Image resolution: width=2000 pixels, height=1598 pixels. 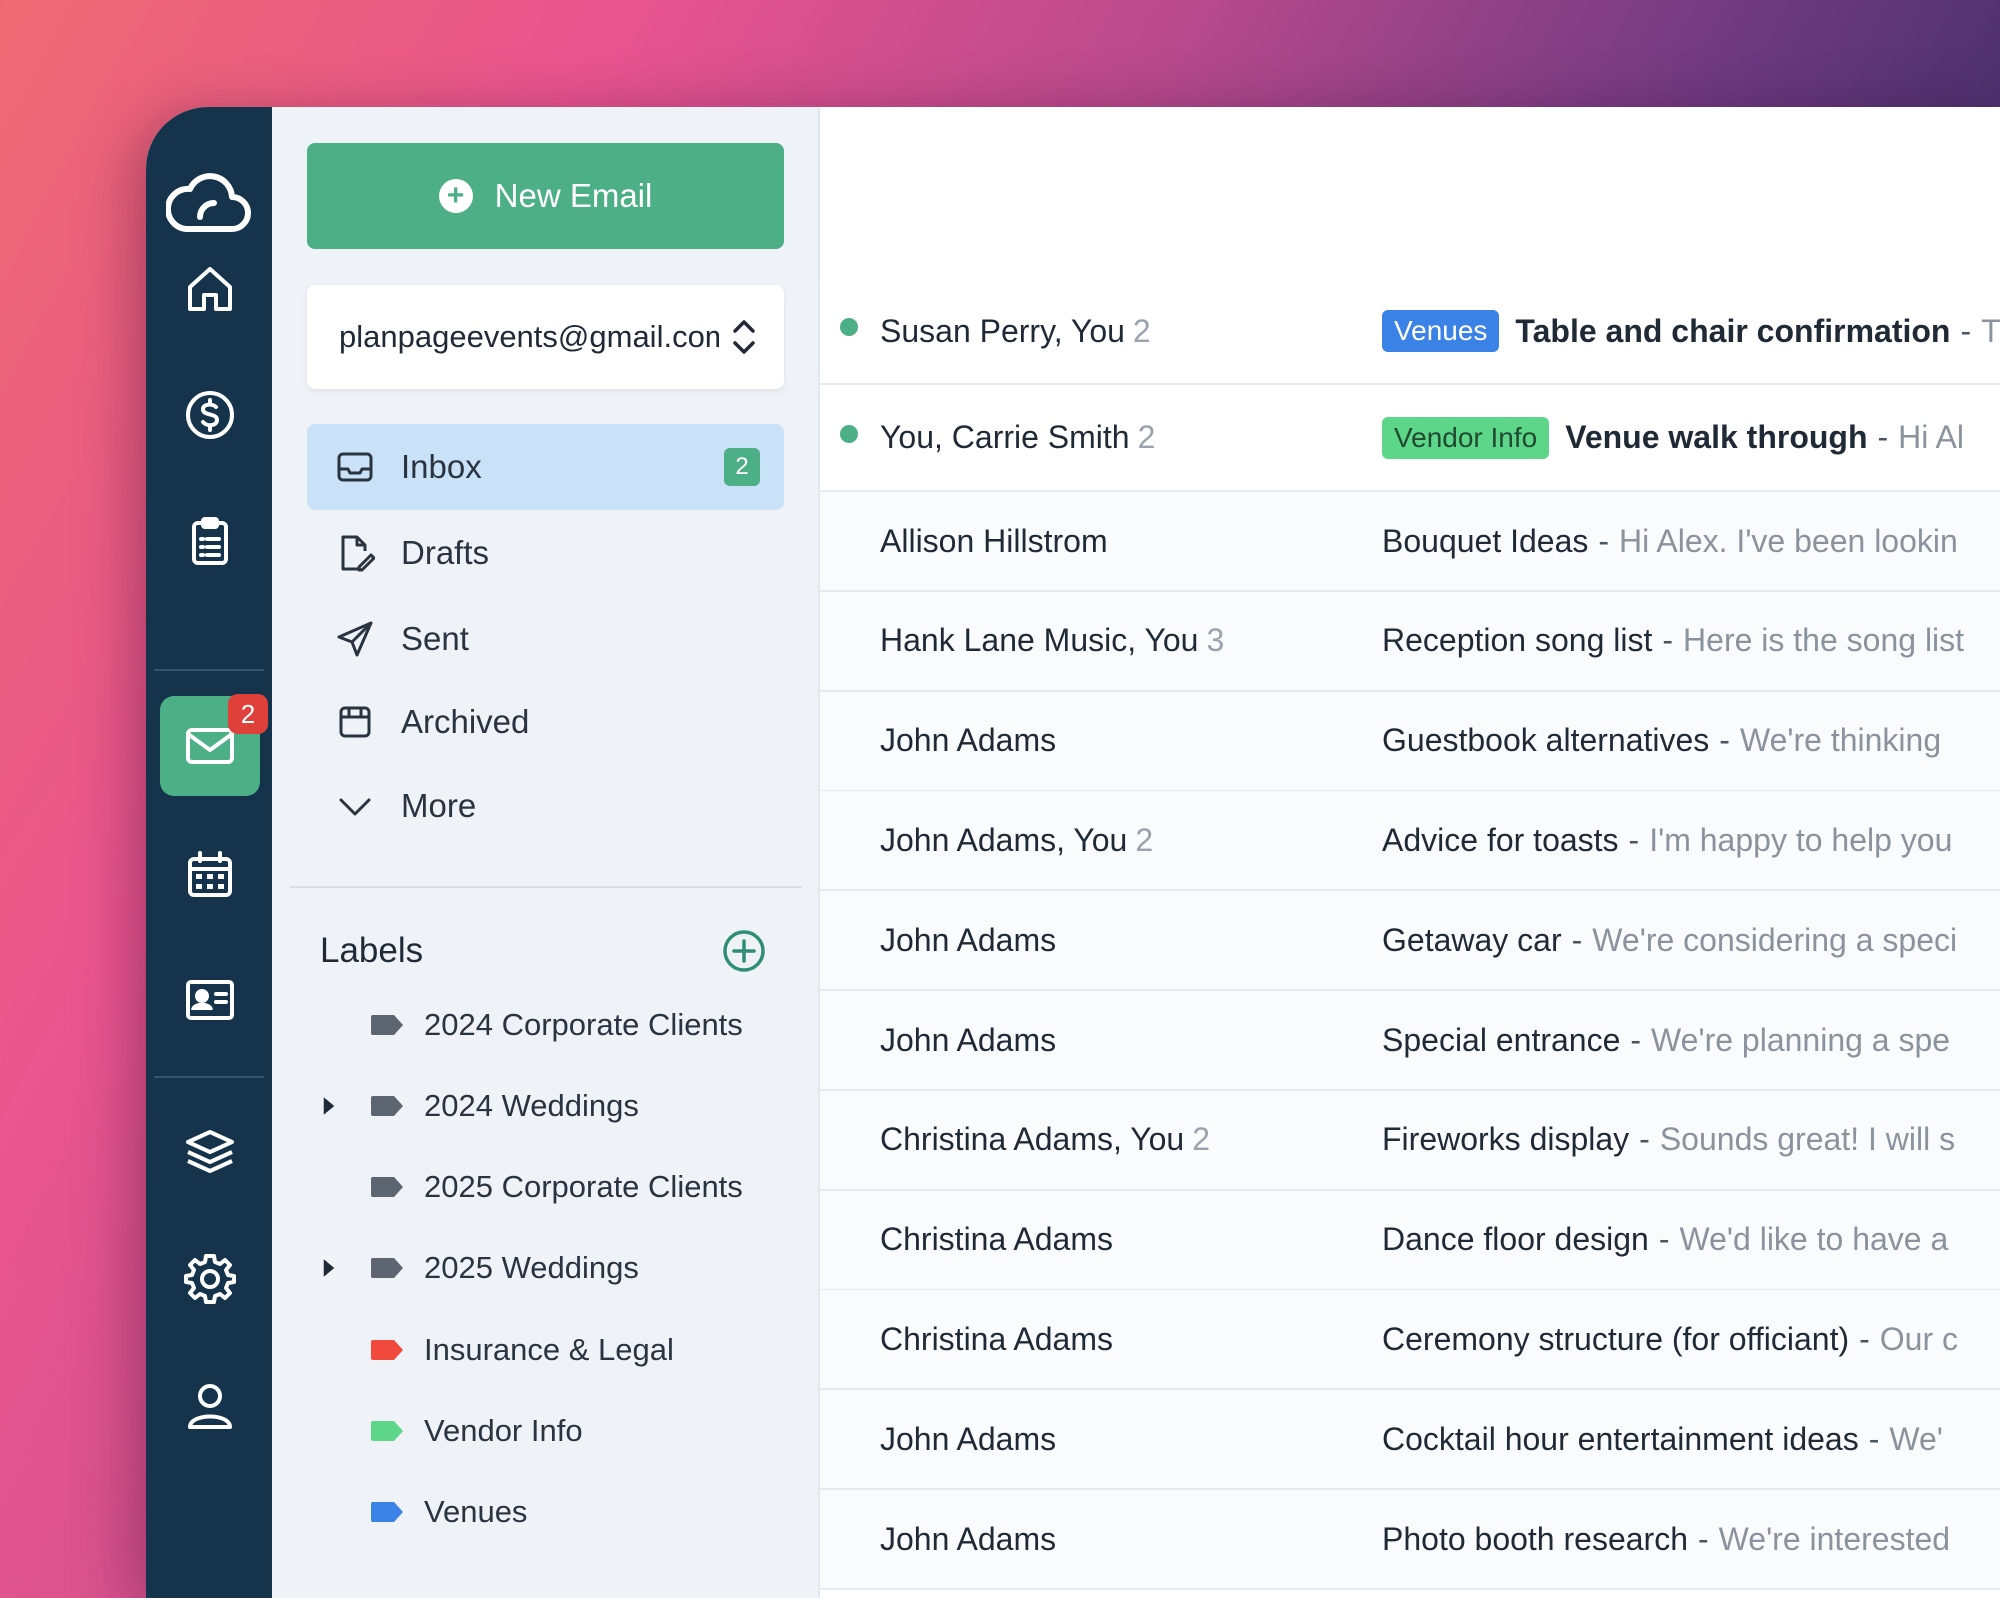 I want to click on email-label-tag: Vendor Info, so click(x=1466, y=437).